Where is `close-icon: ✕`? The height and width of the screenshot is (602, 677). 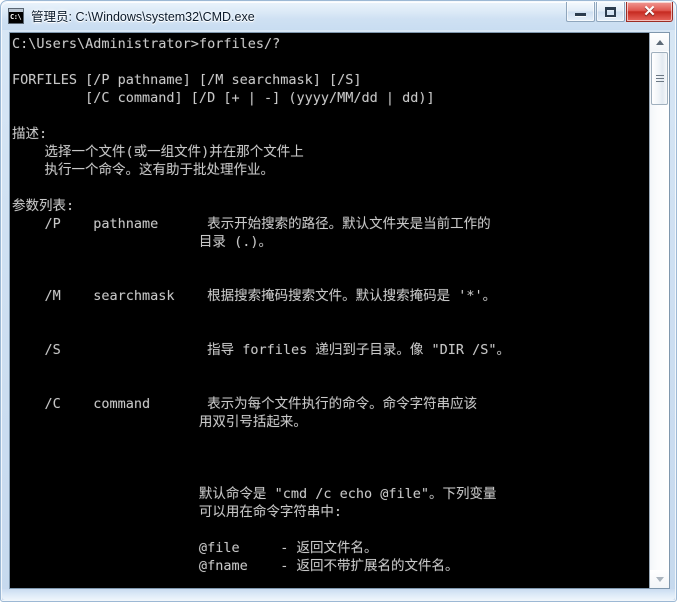 close-icon: ✕ is located at coordinates (649, 11).